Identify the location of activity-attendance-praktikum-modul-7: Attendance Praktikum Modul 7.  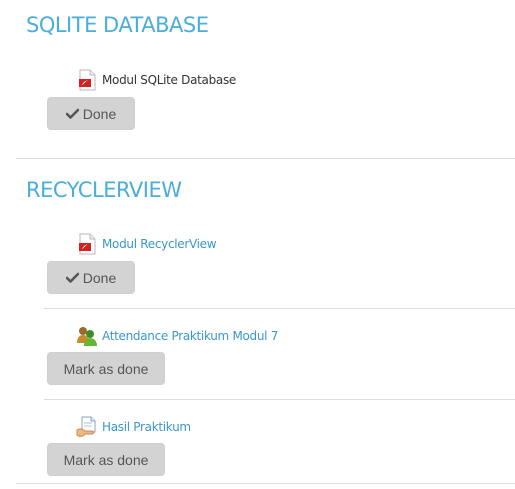
(177, 336).